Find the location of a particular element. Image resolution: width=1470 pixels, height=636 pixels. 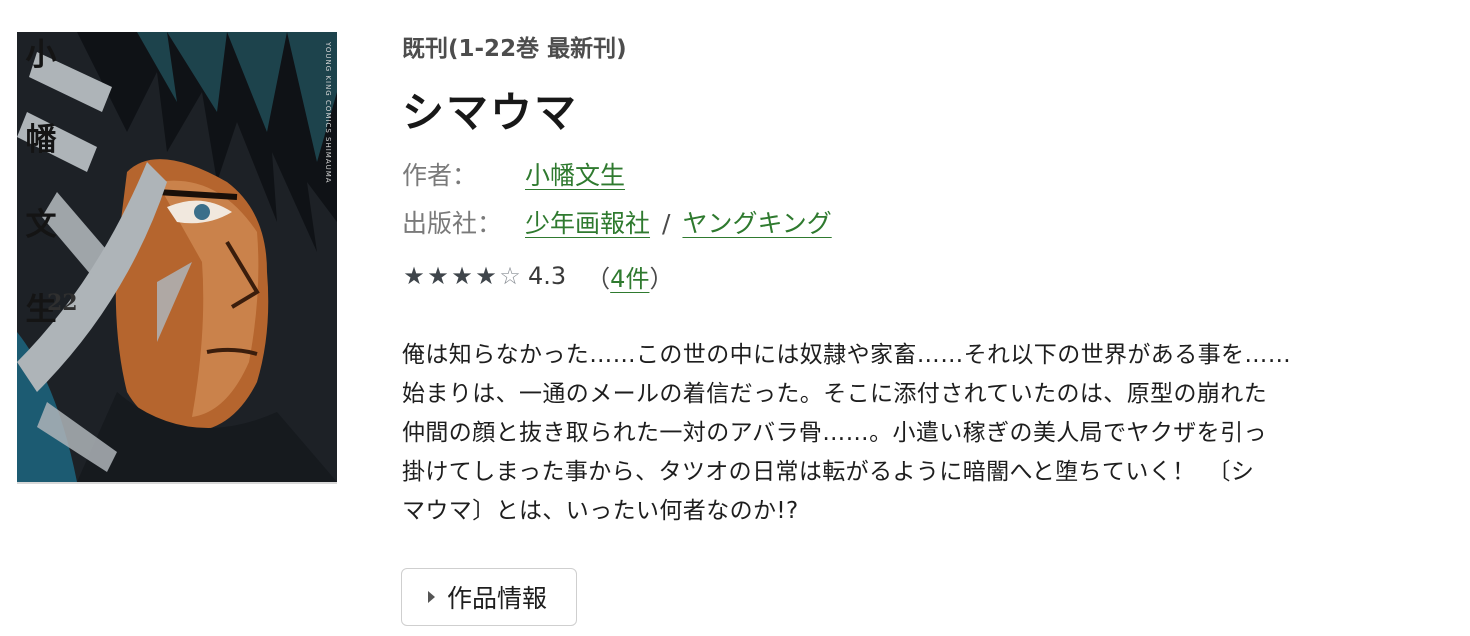

work-info-button: 作品情報 is located at coordinates (489, 597).